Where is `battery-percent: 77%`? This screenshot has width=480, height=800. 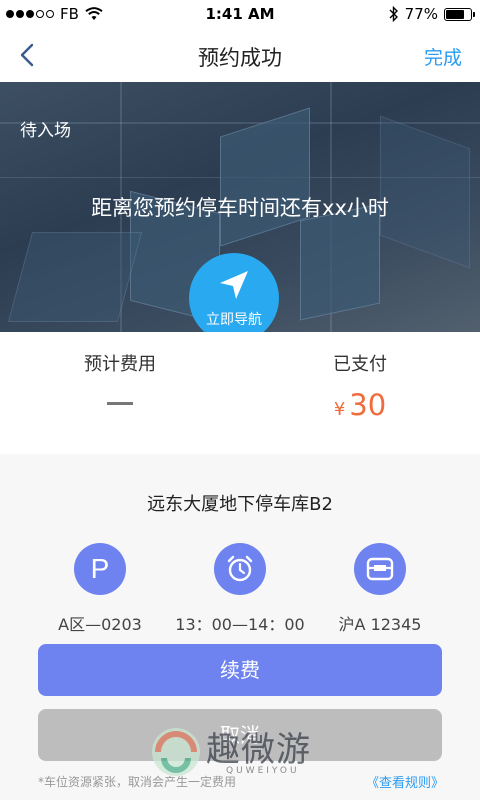 battery-percent: 77% is located at coordinates (421, 14).